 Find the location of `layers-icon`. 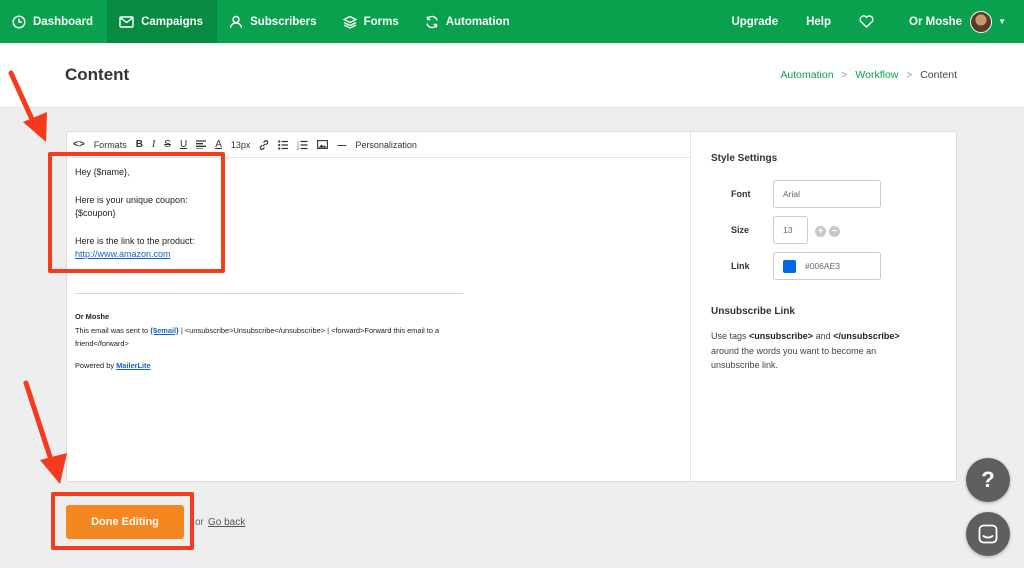

layers-icon is located at coordinates (349, 22).